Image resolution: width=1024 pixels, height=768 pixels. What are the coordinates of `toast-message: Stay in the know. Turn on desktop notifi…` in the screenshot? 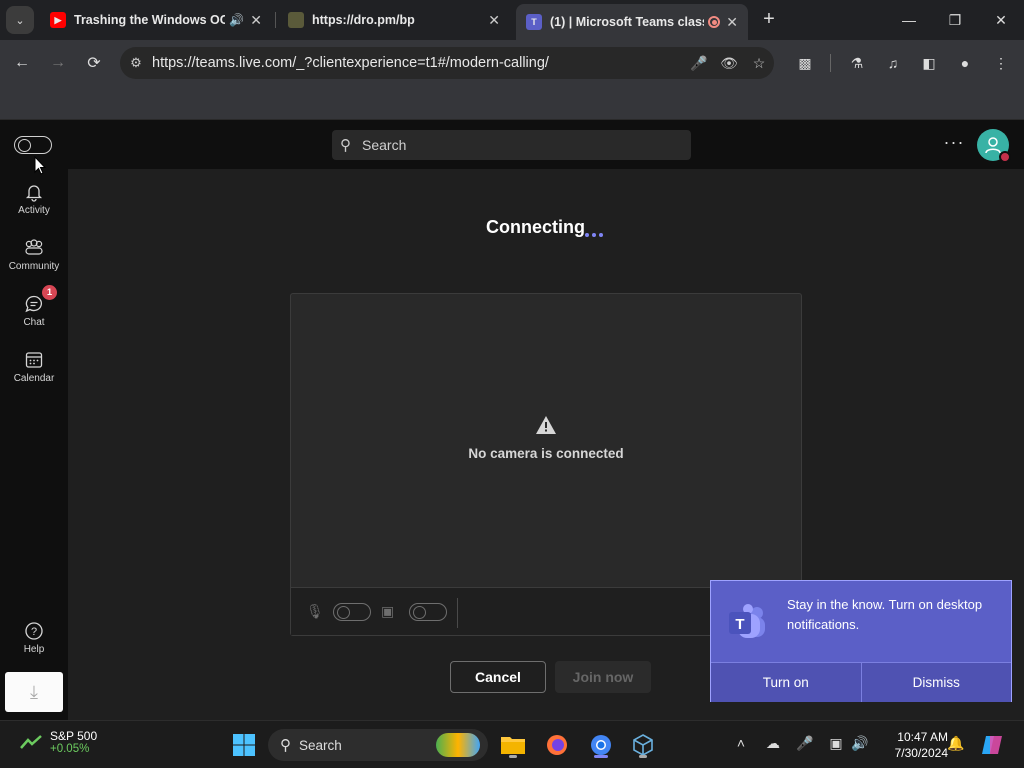 It's located at (885, 614).